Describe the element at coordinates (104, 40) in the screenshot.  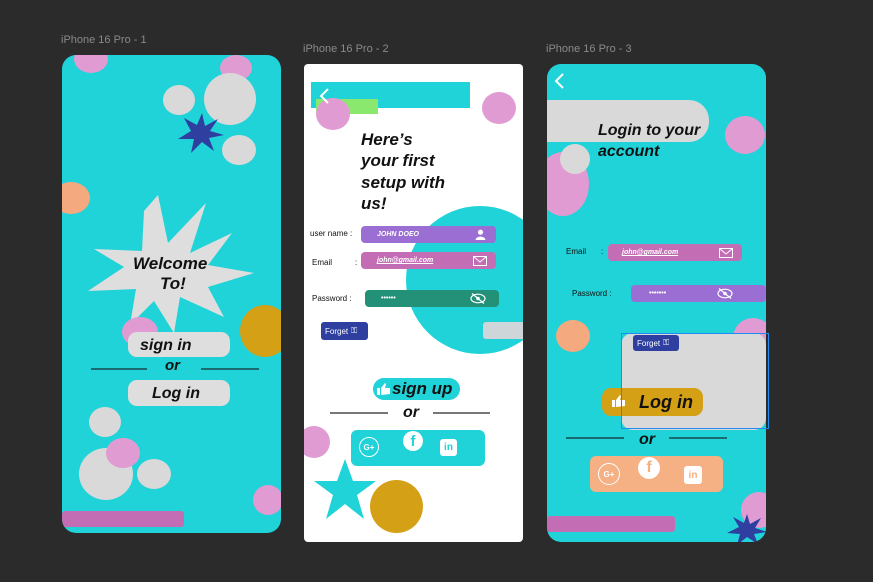
I see `frame-label-1: iPhone 16 Pro - 1` at that location.